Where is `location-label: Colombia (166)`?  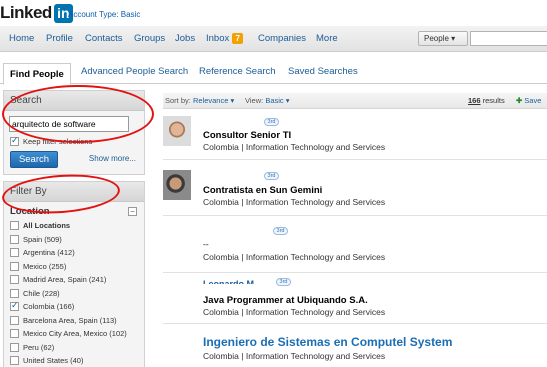 location-label: Colombia (166) is located at coordinates (49, 307).